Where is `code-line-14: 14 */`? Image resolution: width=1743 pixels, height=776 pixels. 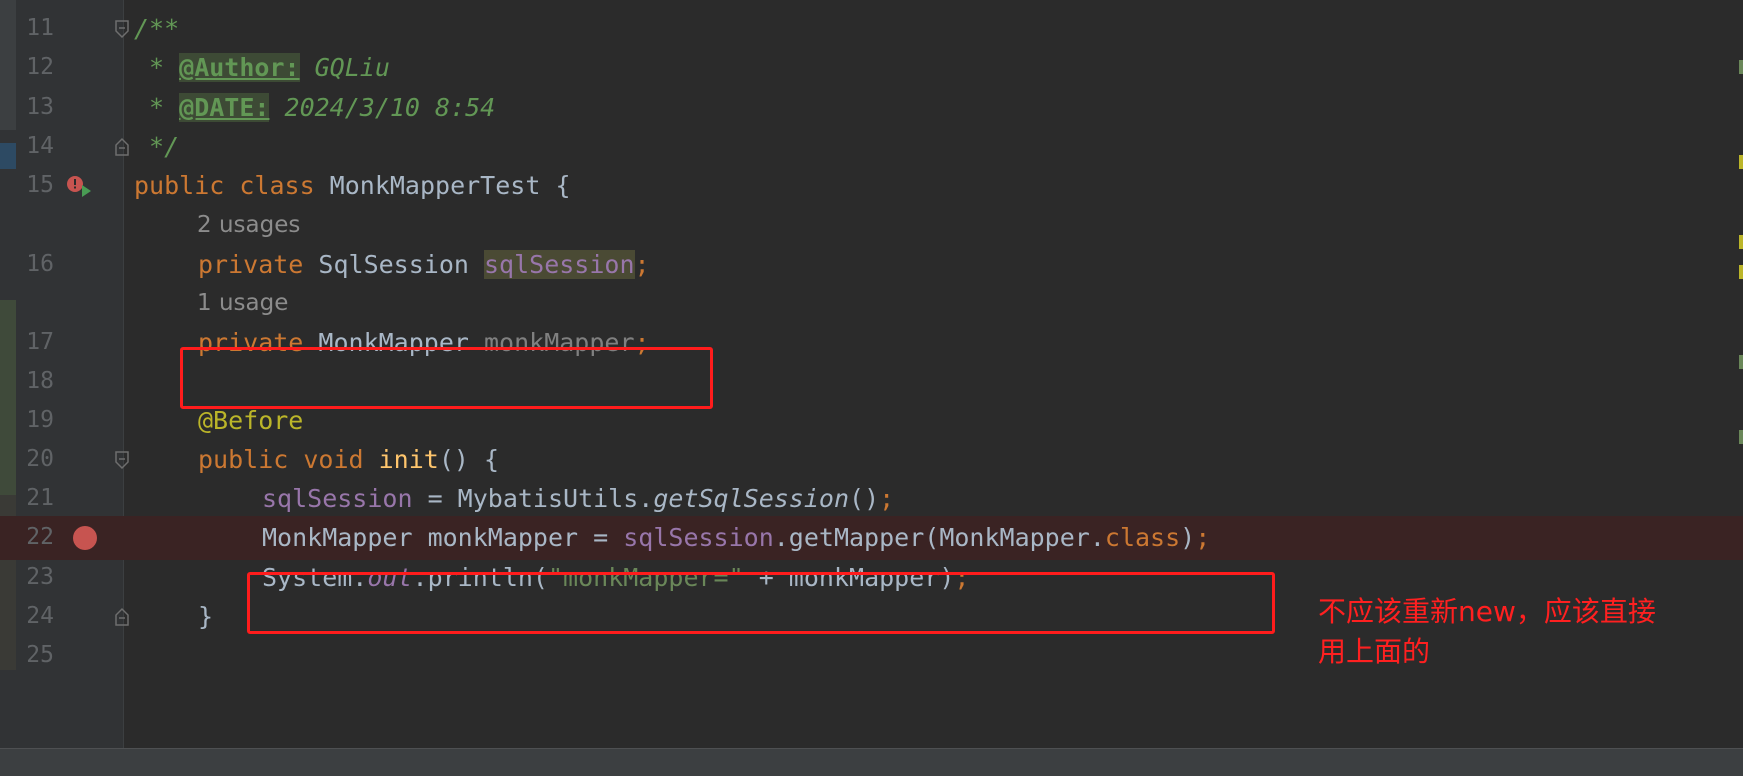 code-line-14: 14 */ is located at coordinates (871, 147).